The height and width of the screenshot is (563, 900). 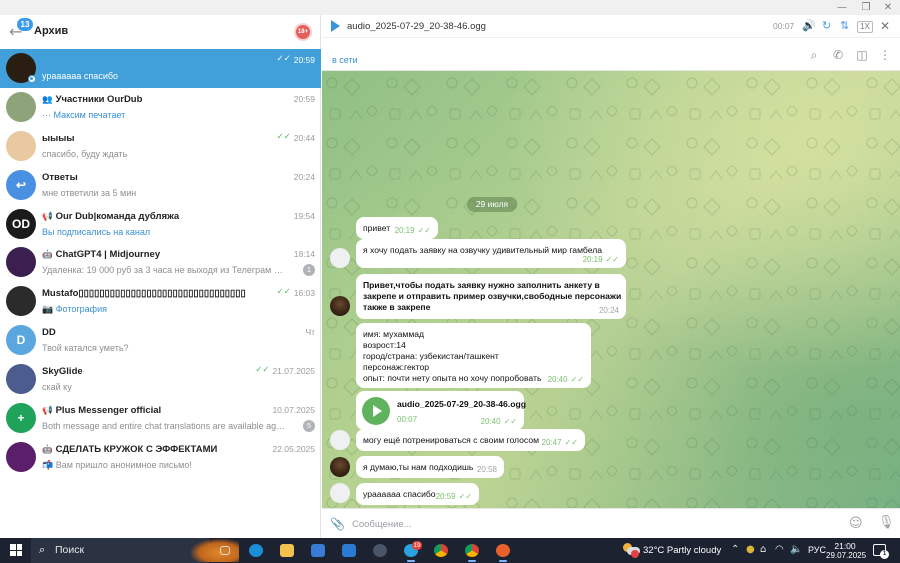 What do you see at coordinates (293, 410) in the screenshot?
I see `chat-time: 10.07.2025` at bounding box center [293, 410].